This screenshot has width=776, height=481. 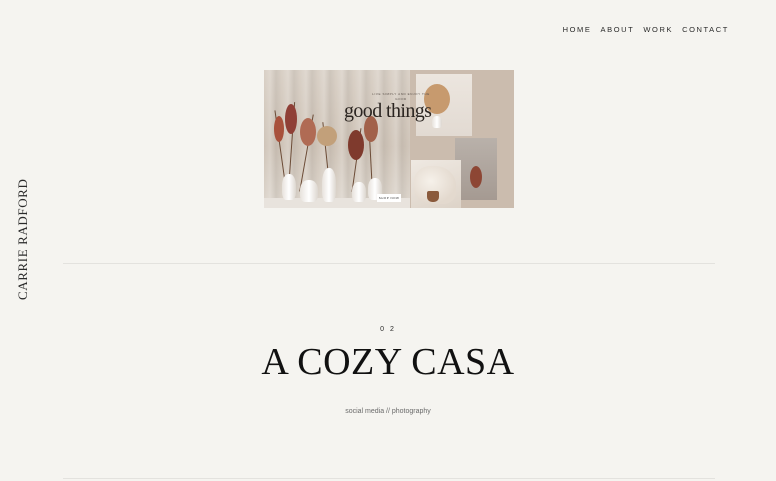 I want to click on project-title: A COZY CASA, so click(x=388, y=362).